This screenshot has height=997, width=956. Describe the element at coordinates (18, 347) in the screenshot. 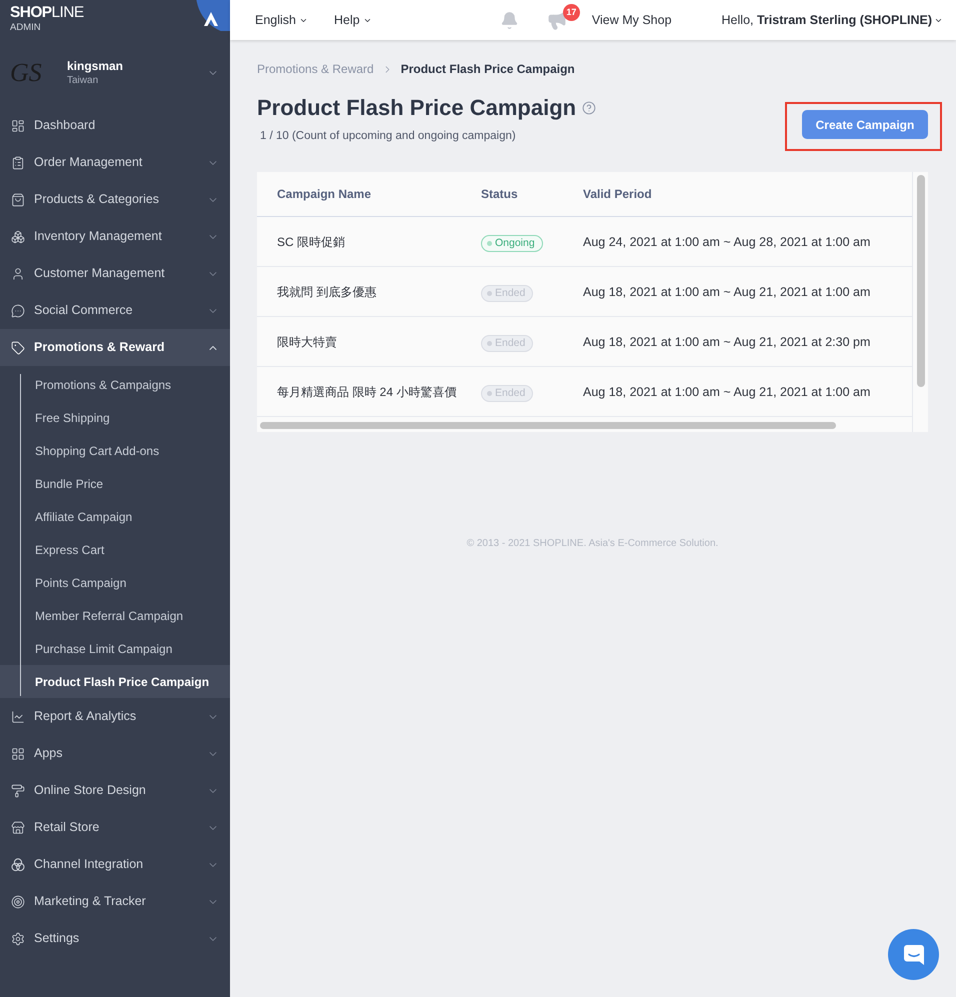

I see `tag-icon` at that location.